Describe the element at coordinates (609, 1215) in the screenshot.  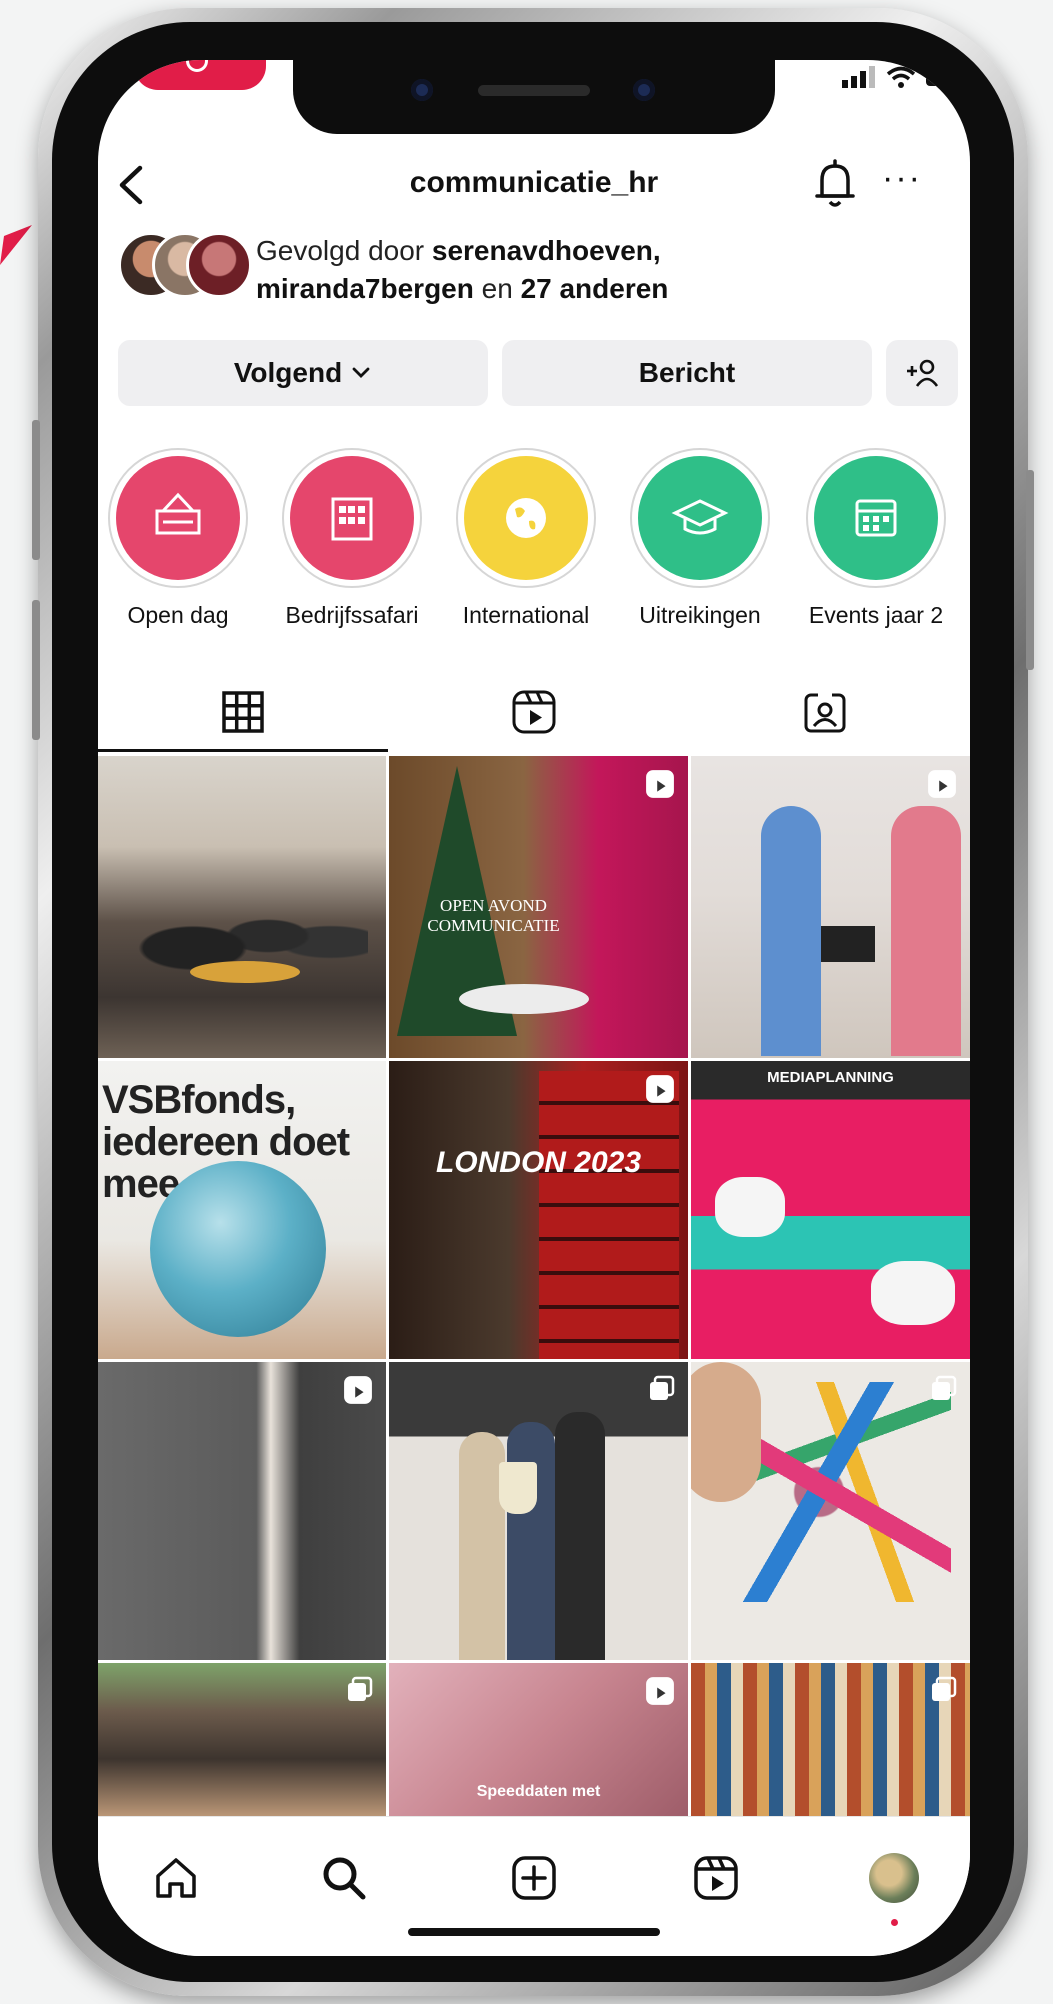
I see `phone-booth-shape` at that location.